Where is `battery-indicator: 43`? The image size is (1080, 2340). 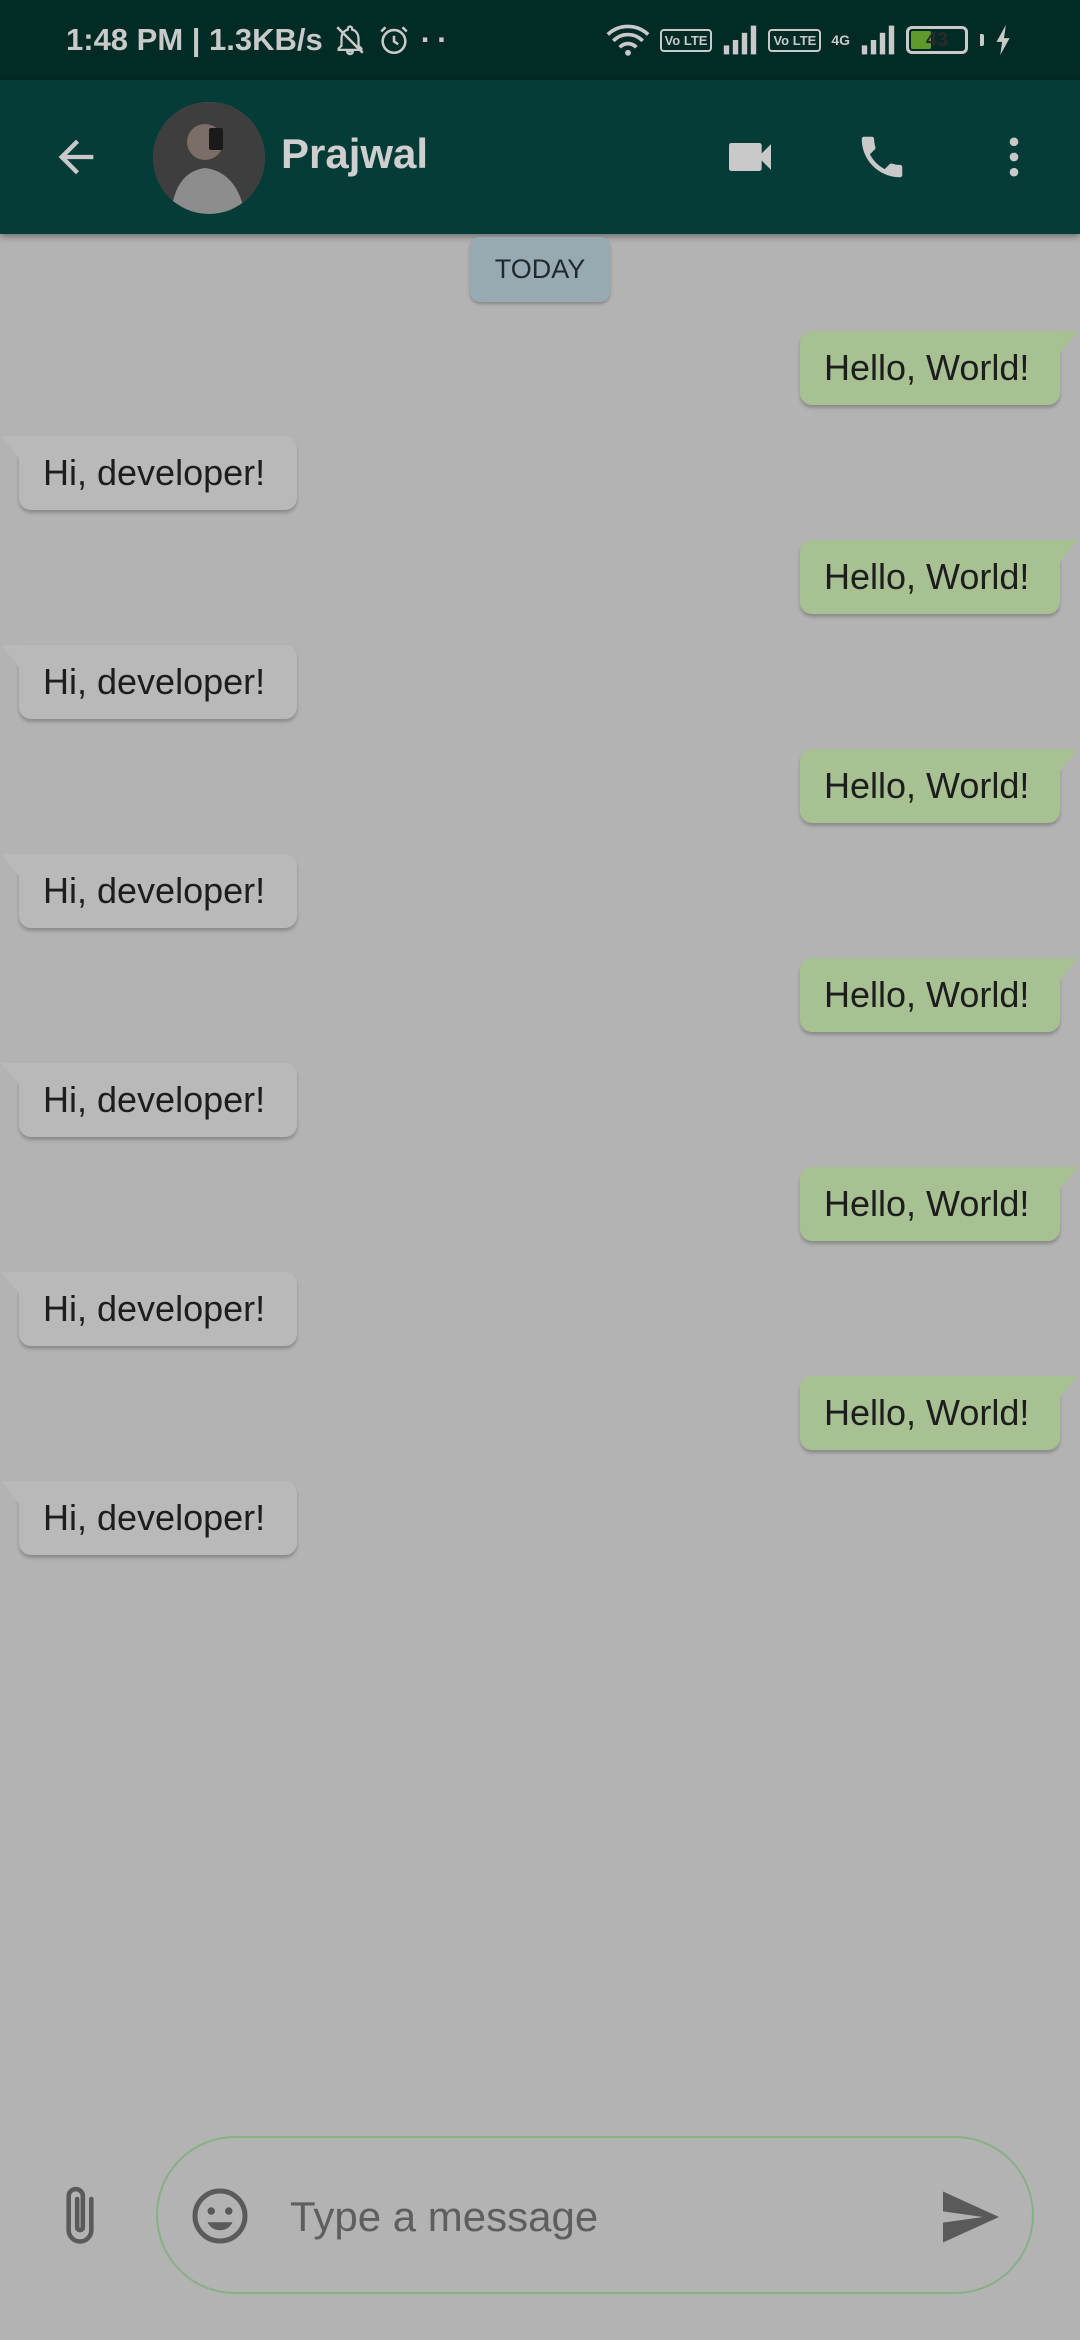 battery-indicator: 43 is located at coordinates (937, 40).